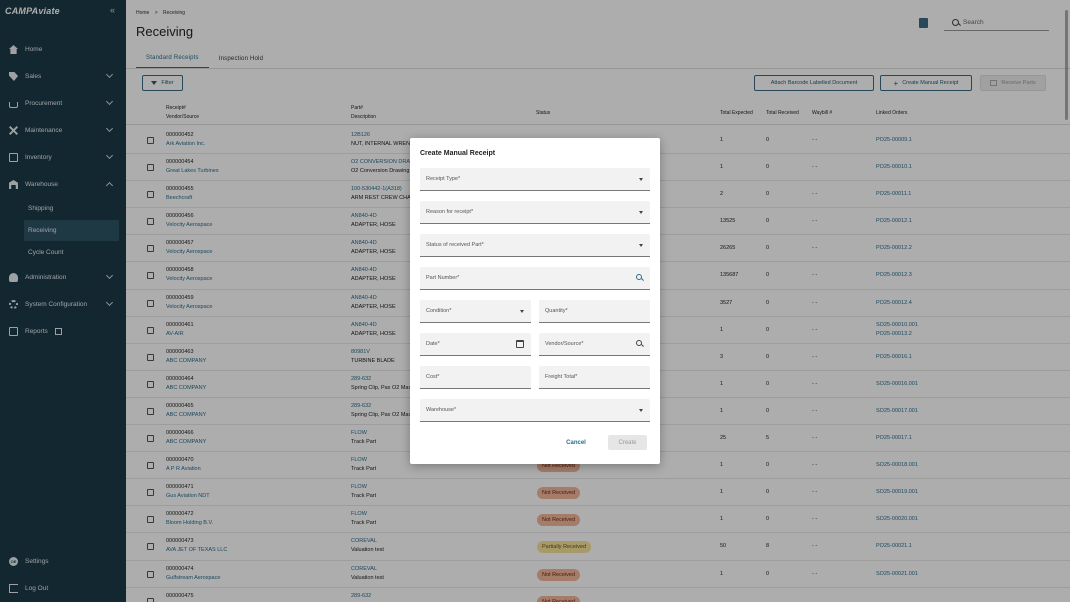 This screenshot has width=1070, height=602. I want to click on warehouse-select: Warehouse*, so click(535, 410).